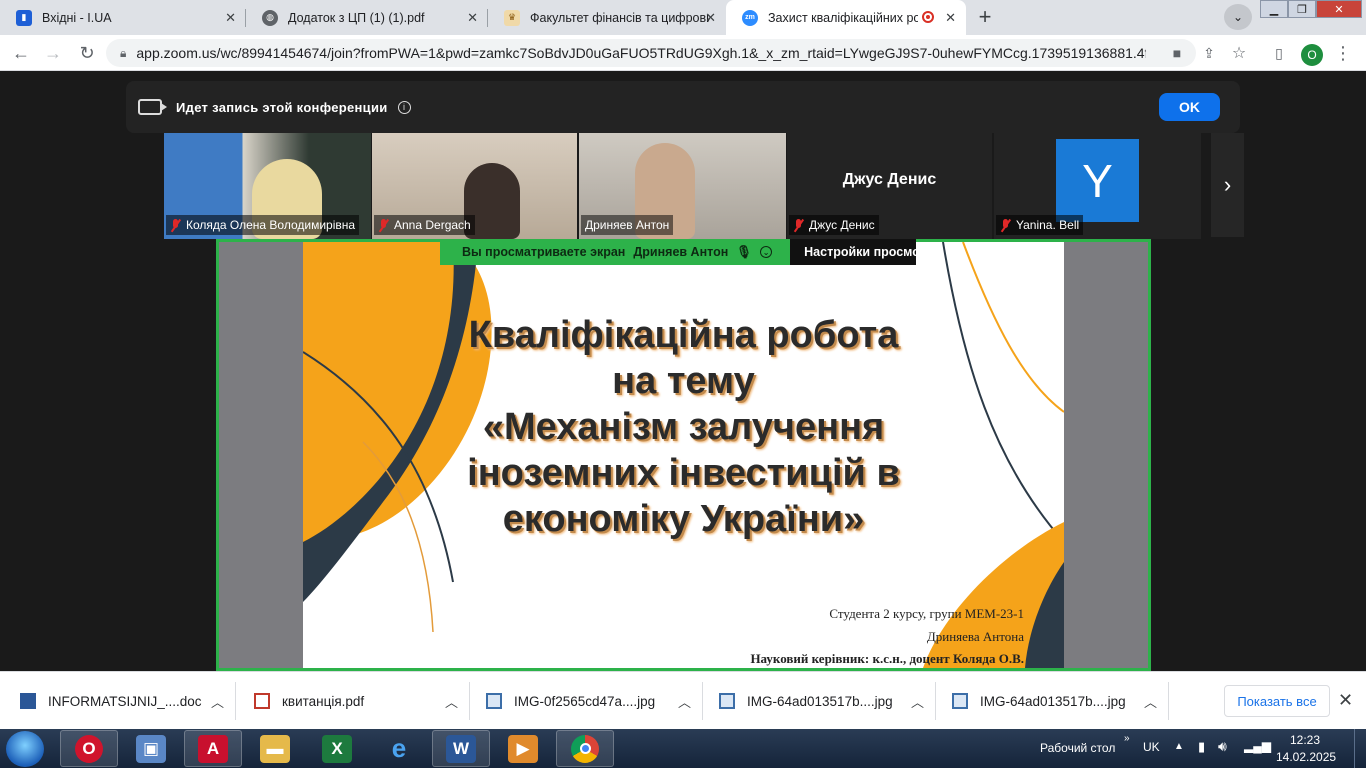 The width and height of the screenshot is (1366, 768). What do you see at coordinates (125, 701) in the screenshot?
I see `download-name: INFORMATSIJNIJ_....doc` at bounding box center [125, 701].